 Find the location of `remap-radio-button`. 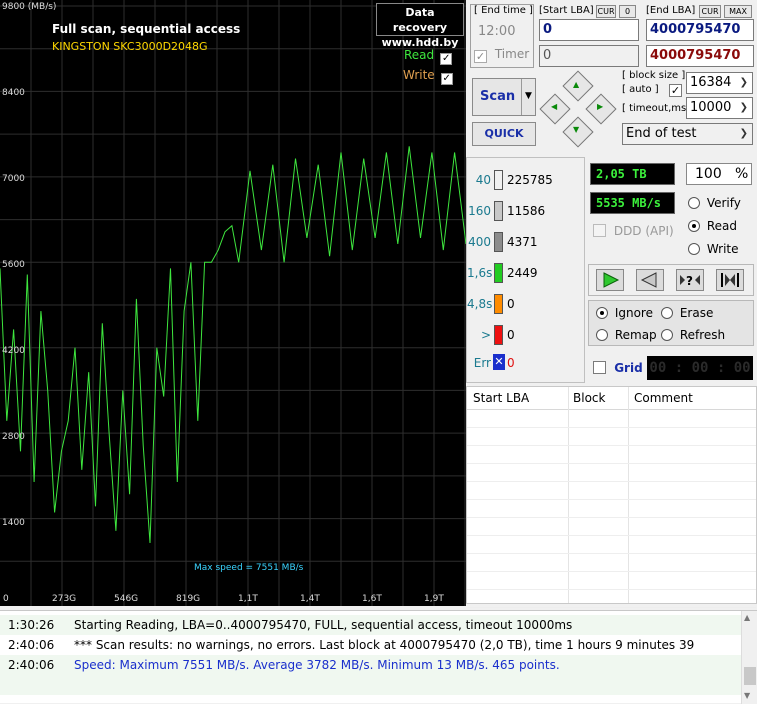

remap-radio-button is located at coordinates (602, 335).